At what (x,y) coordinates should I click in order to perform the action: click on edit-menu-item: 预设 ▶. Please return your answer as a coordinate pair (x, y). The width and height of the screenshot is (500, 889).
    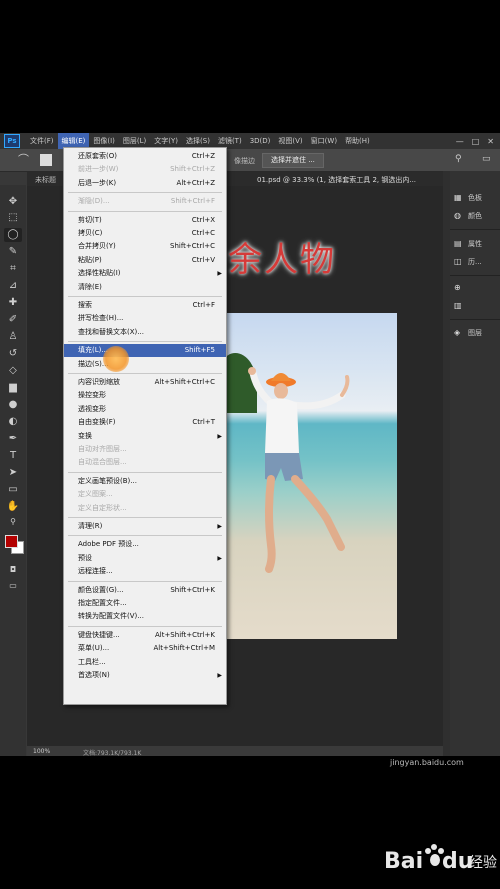
    Looking at the image, I should click on (145, 558).